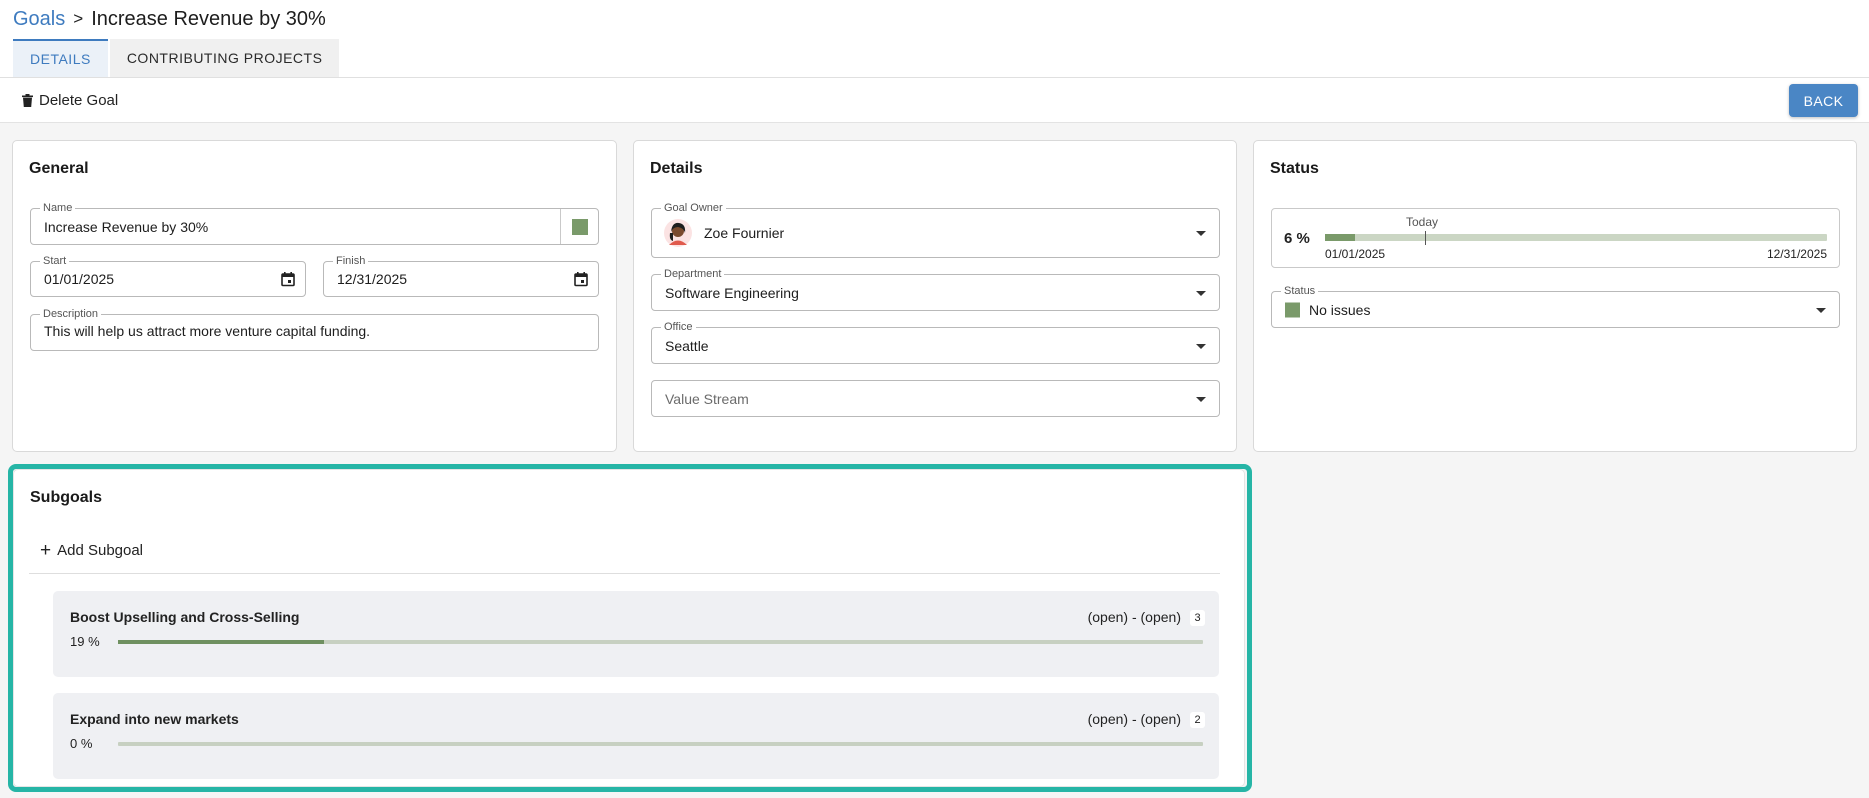 The height and width of the screenshot is (798, 1869). I want to click on delete-goal-button: Delete Goal, so click(70, 100).